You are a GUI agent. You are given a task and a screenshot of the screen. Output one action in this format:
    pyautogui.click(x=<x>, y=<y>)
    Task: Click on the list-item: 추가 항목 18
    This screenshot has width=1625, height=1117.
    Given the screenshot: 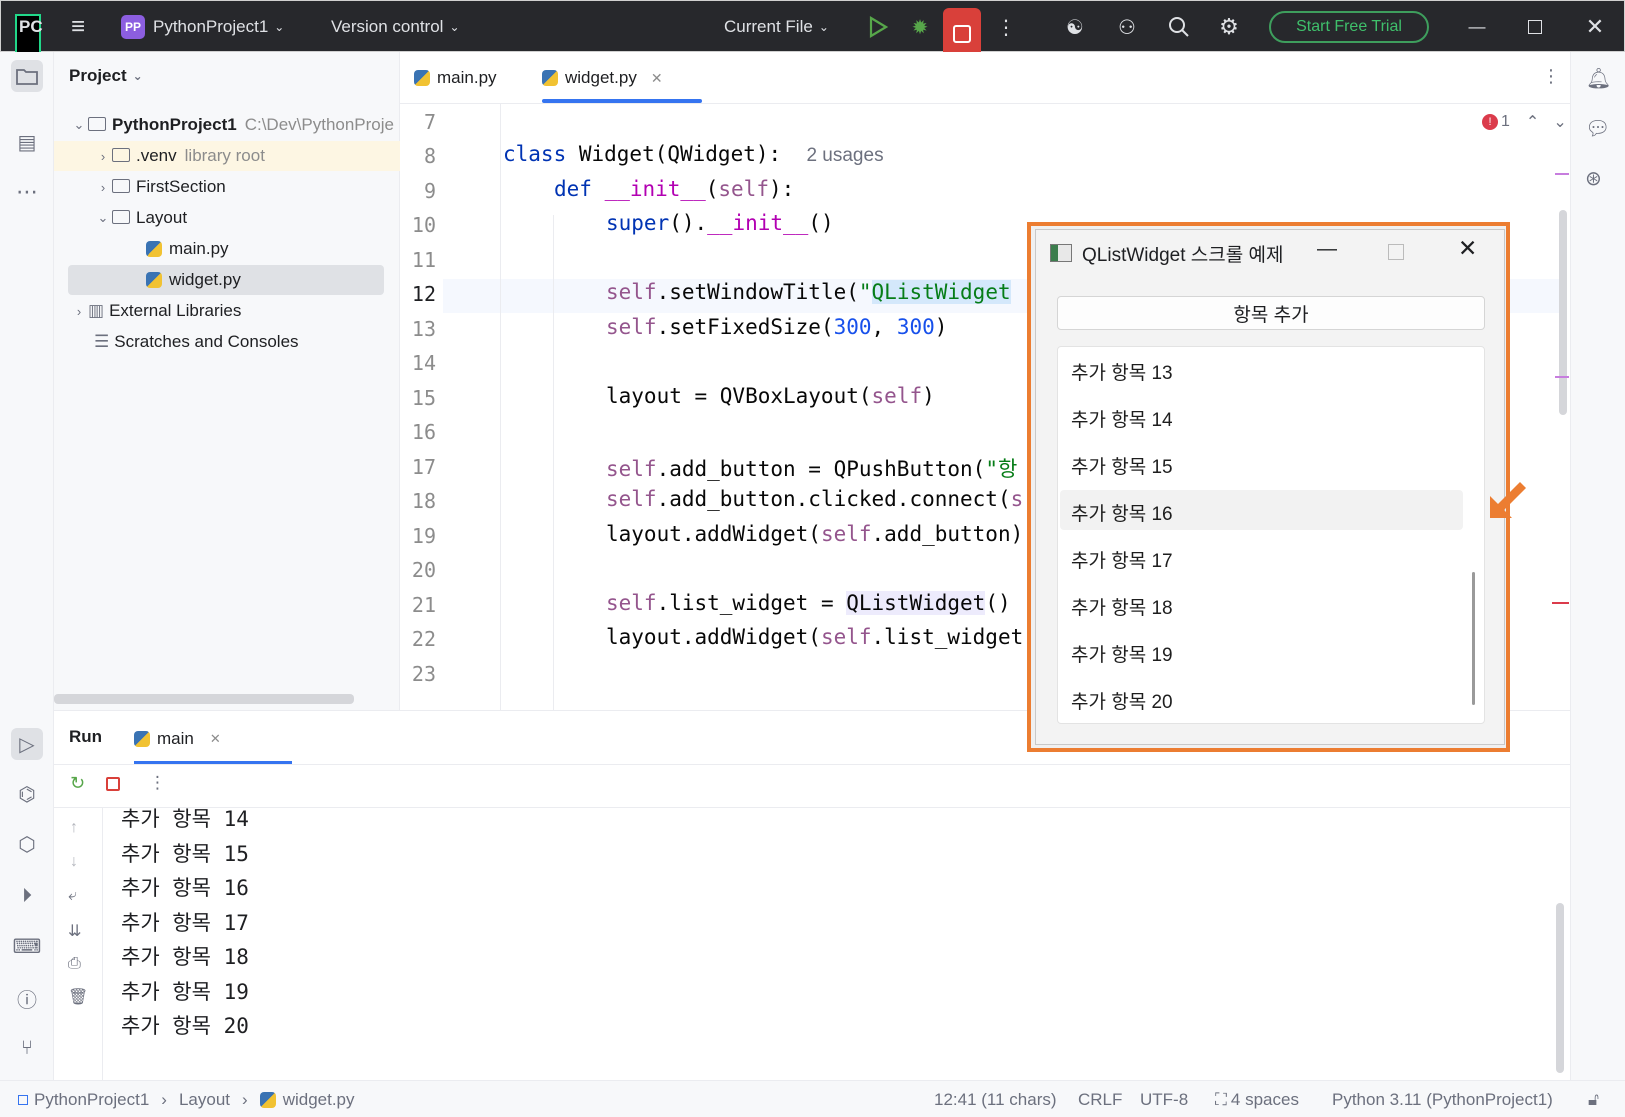 What is the action you would take?
    pyautogui.click(x=1122, y=606)
    